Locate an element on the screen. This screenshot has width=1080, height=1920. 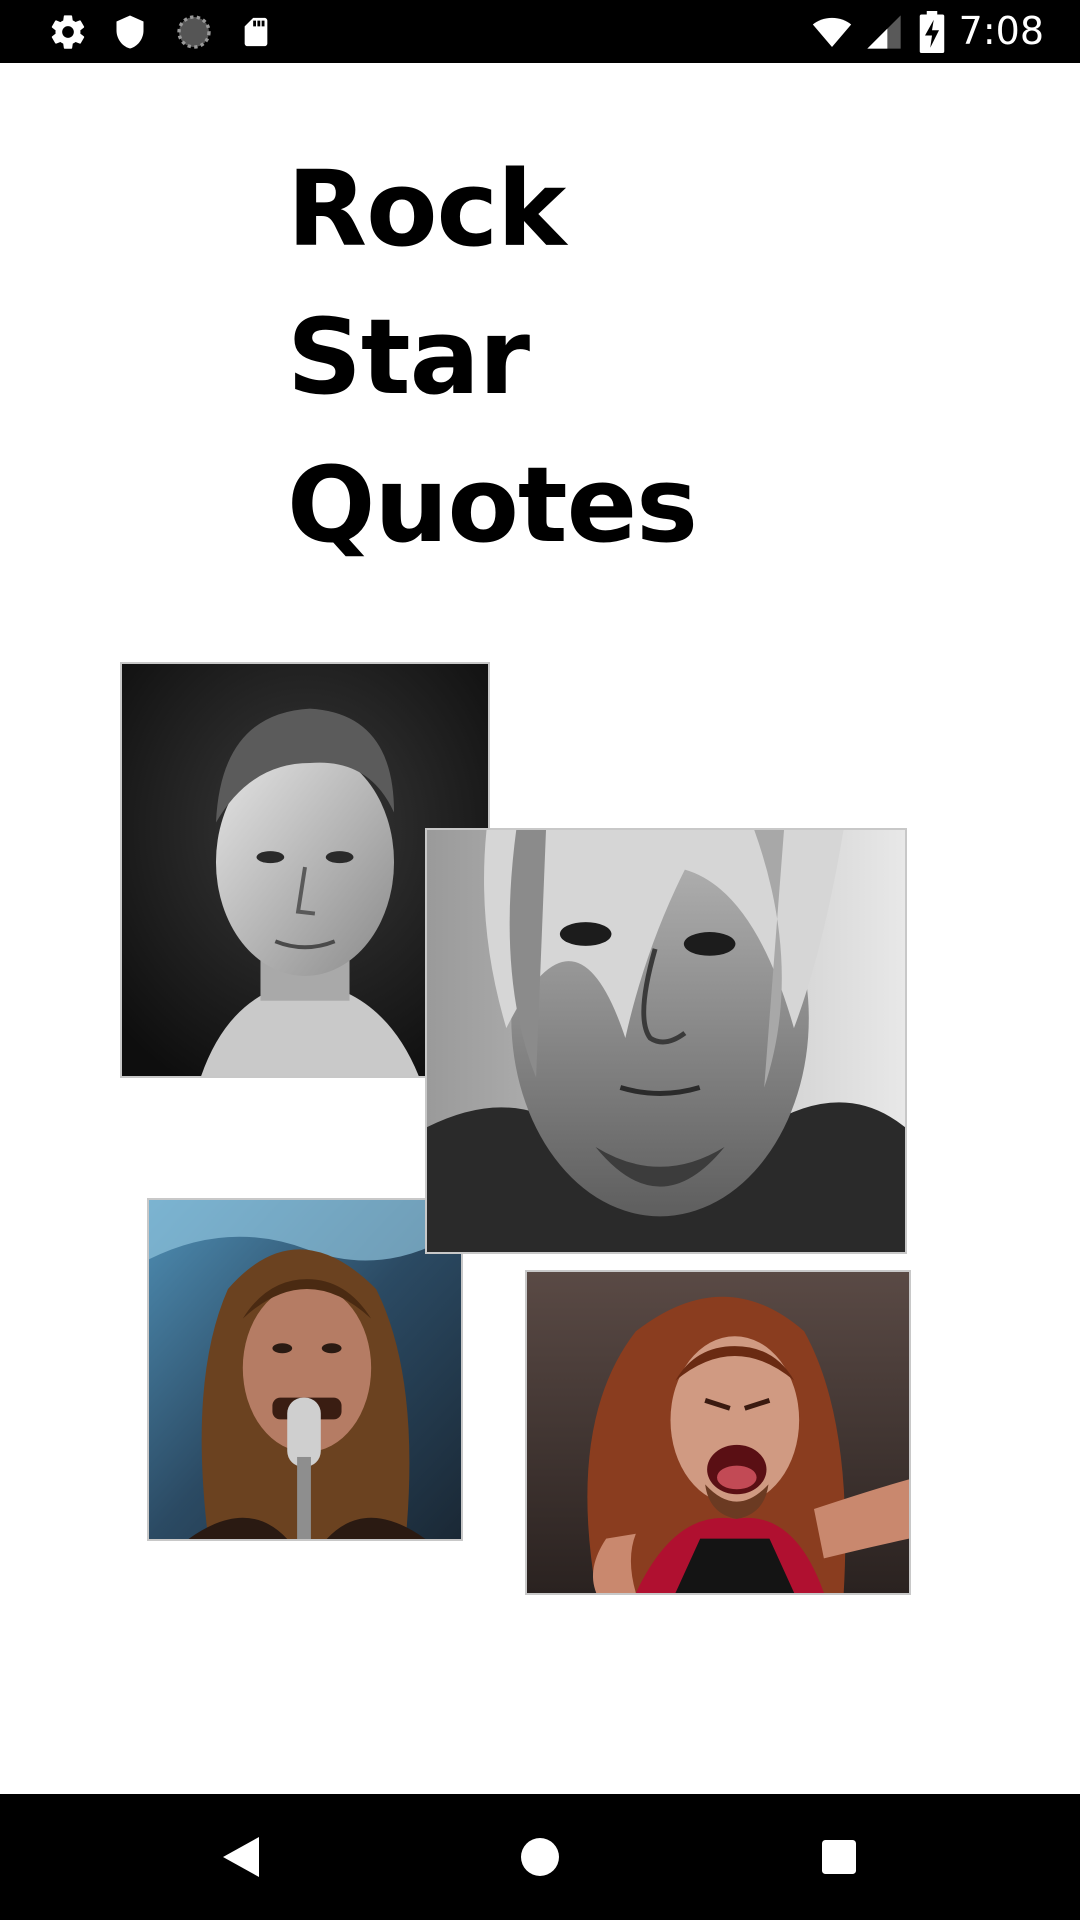
home-icon is located at coordinates (540, 1857).